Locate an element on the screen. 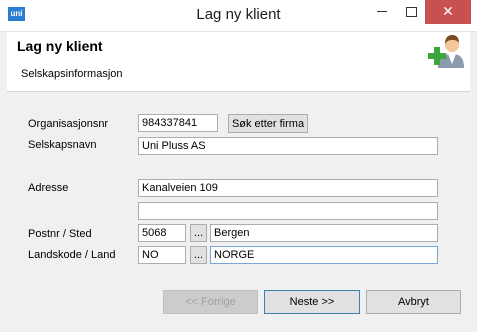  user-add-icon is located at coordinates (446, 51).